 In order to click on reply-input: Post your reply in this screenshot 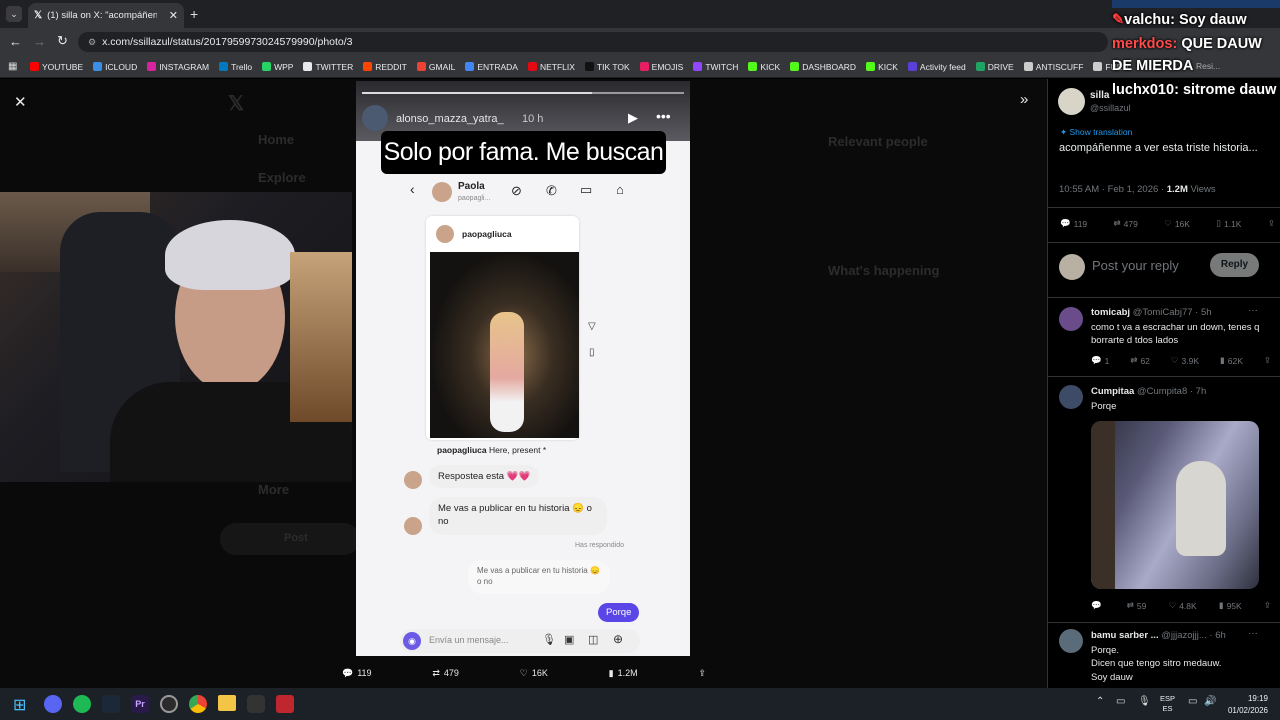, I will do `click(1135, 265)`.